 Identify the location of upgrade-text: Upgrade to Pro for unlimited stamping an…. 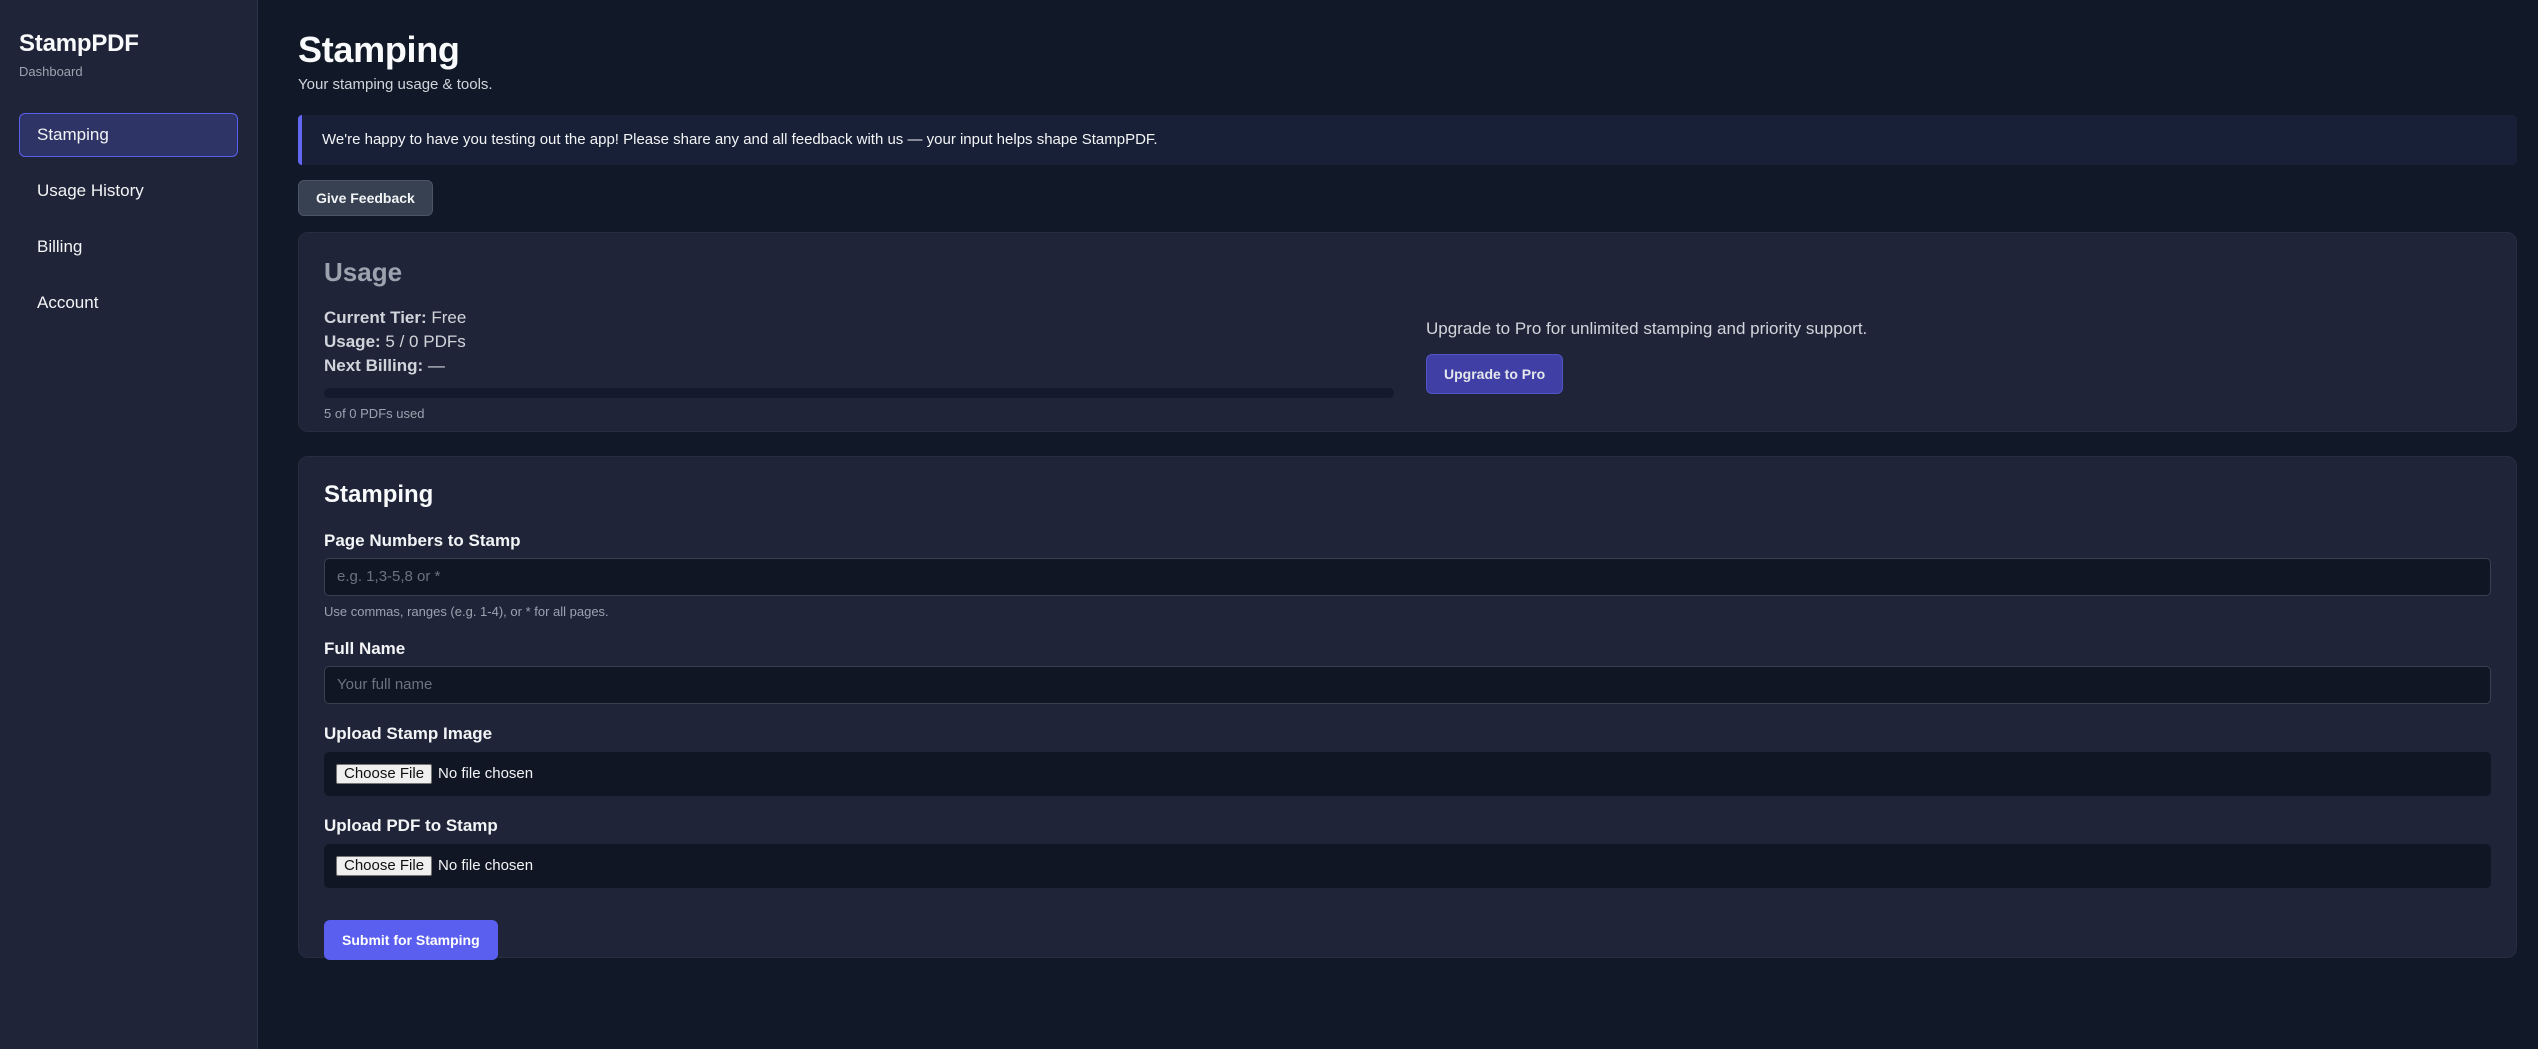
(1647, 328).